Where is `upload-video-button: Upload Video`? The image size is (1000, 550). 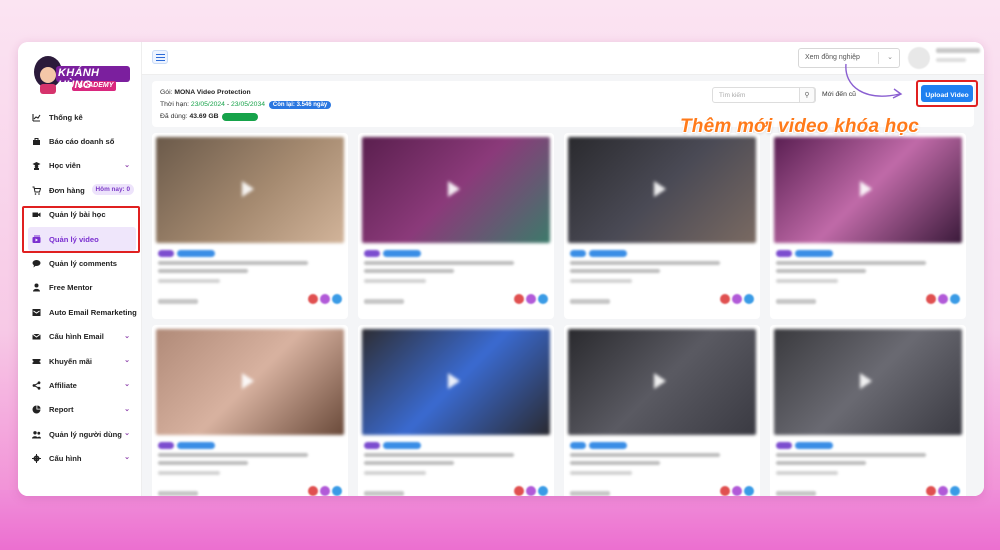 upload-video-button: Upload Video is located at coordinates (947, 93).